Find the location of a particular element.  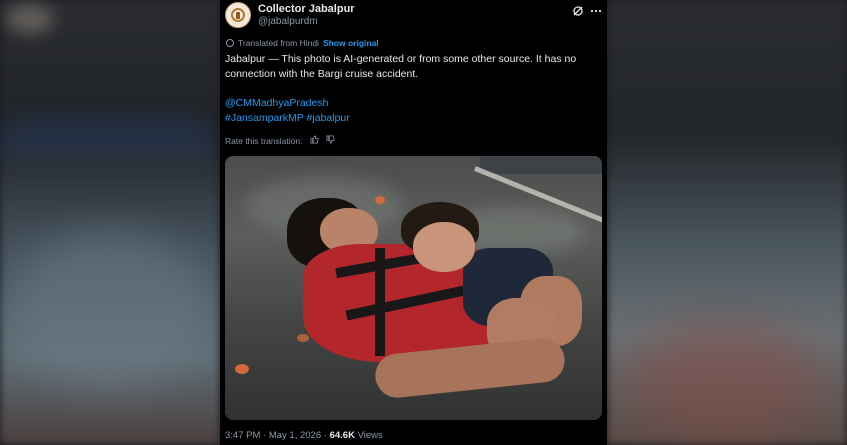

translation-text: Translated from Hindi is located at coordinates (278, 43).